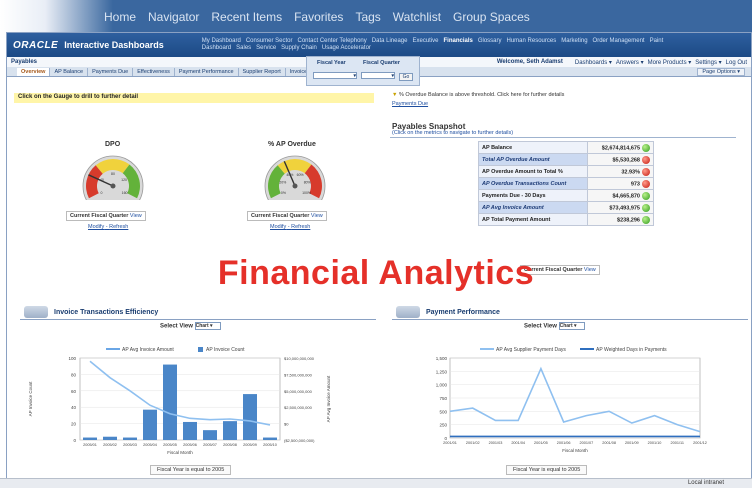 The height and width of the screenshot is (488, 752). Describe the element at coordinates (378, 75) in the screenshot. I see `fiscal-quarter-select: ▾` at that location.